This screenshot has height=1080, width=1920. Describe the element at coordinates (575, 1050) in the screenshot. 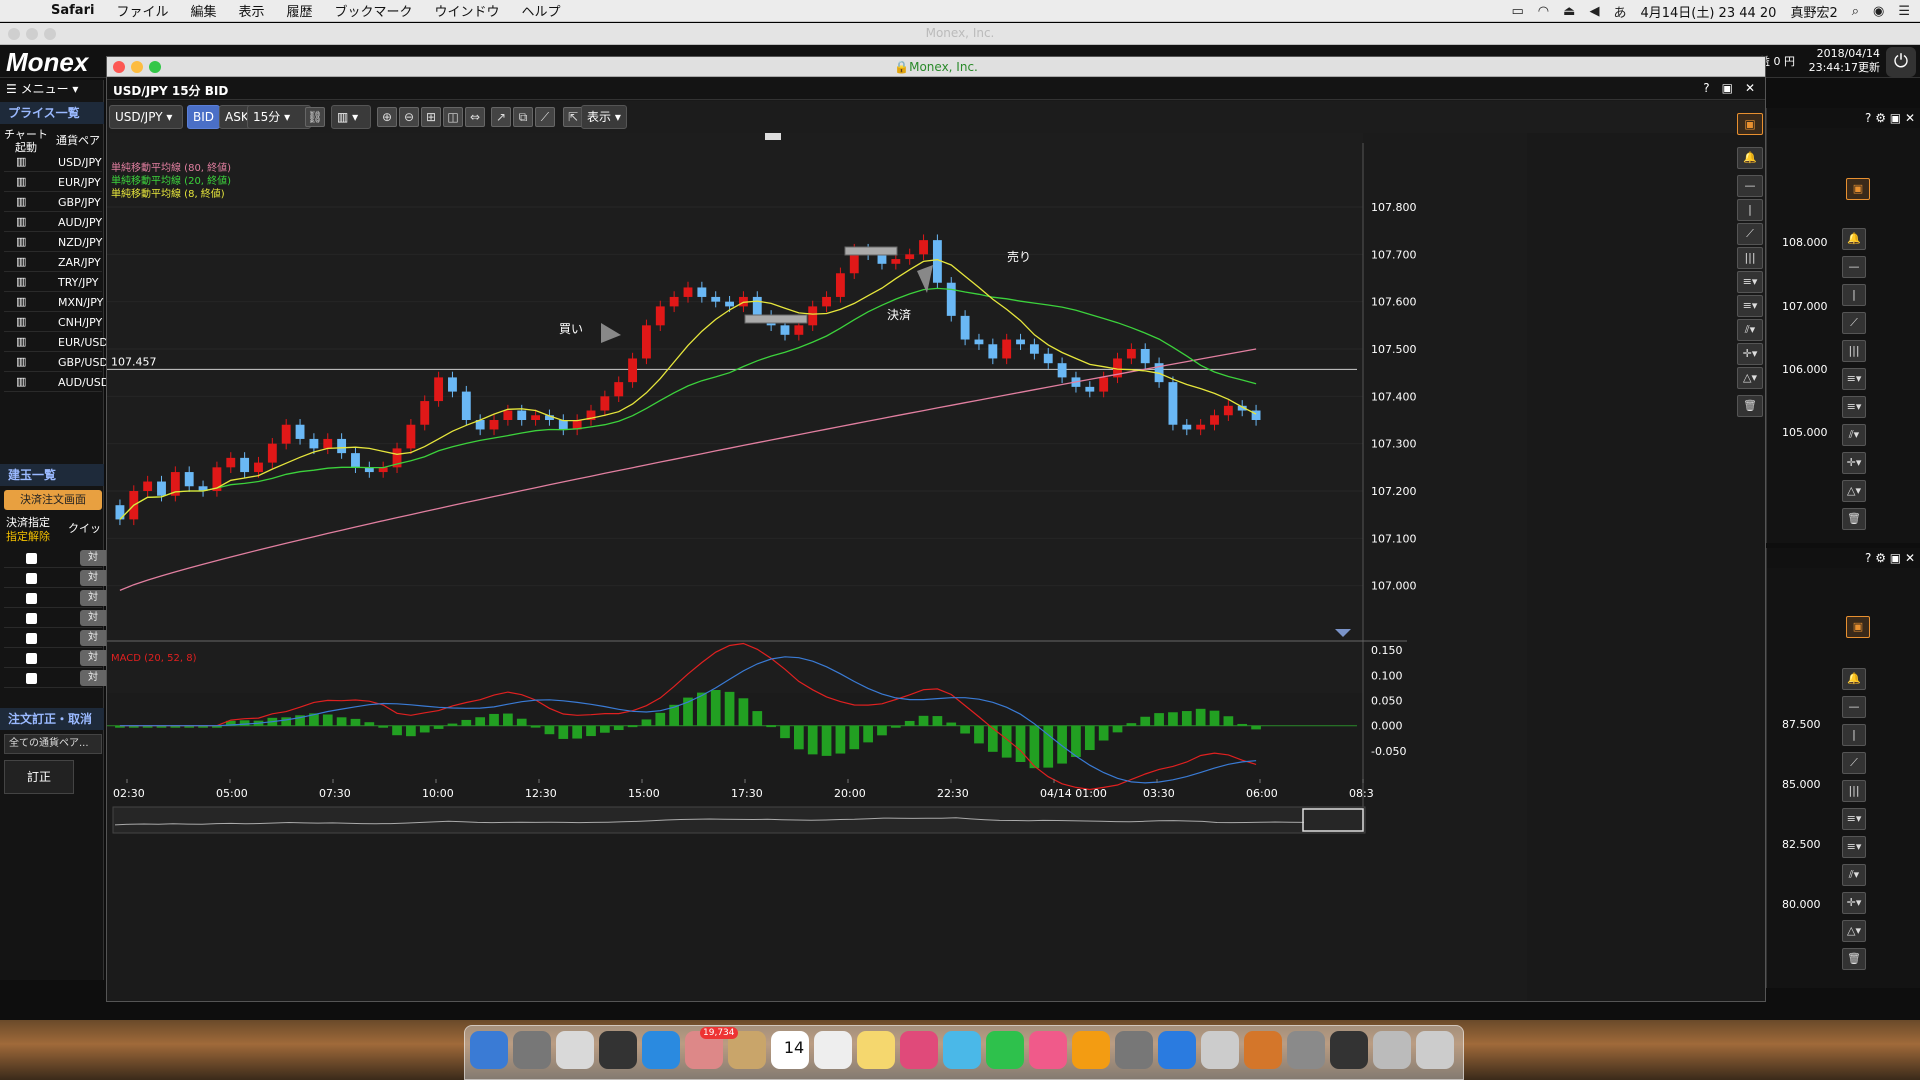

I see `maps-icon` at that location.